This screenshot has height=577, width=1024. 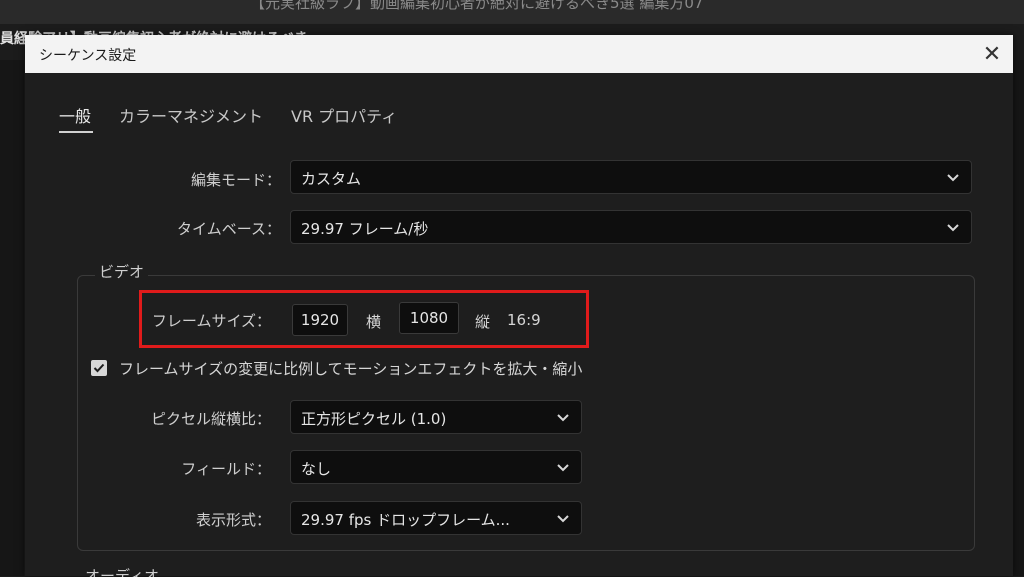 I want to click on edit-mode-label: 編集モード：, so click(x=235, y=180).